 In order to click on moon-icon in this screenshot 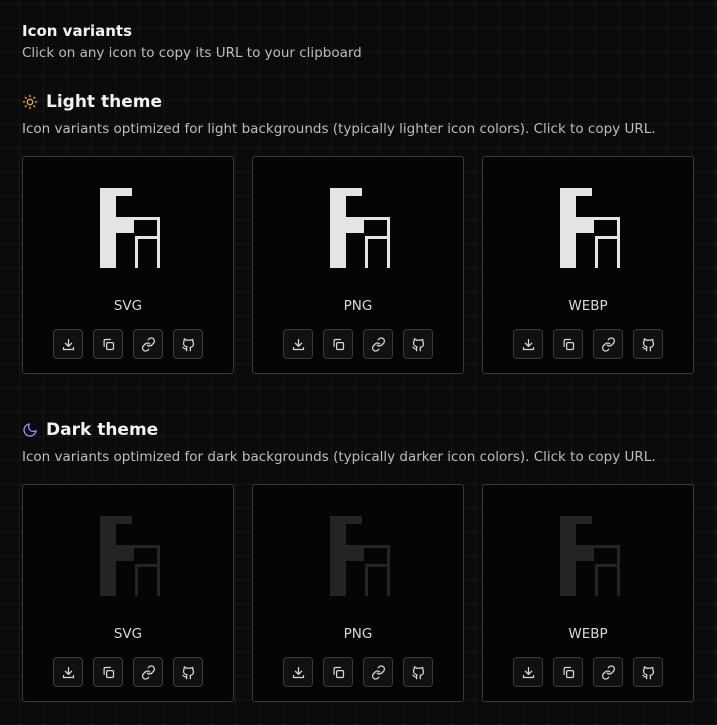, I will do `click(30, 430)`.